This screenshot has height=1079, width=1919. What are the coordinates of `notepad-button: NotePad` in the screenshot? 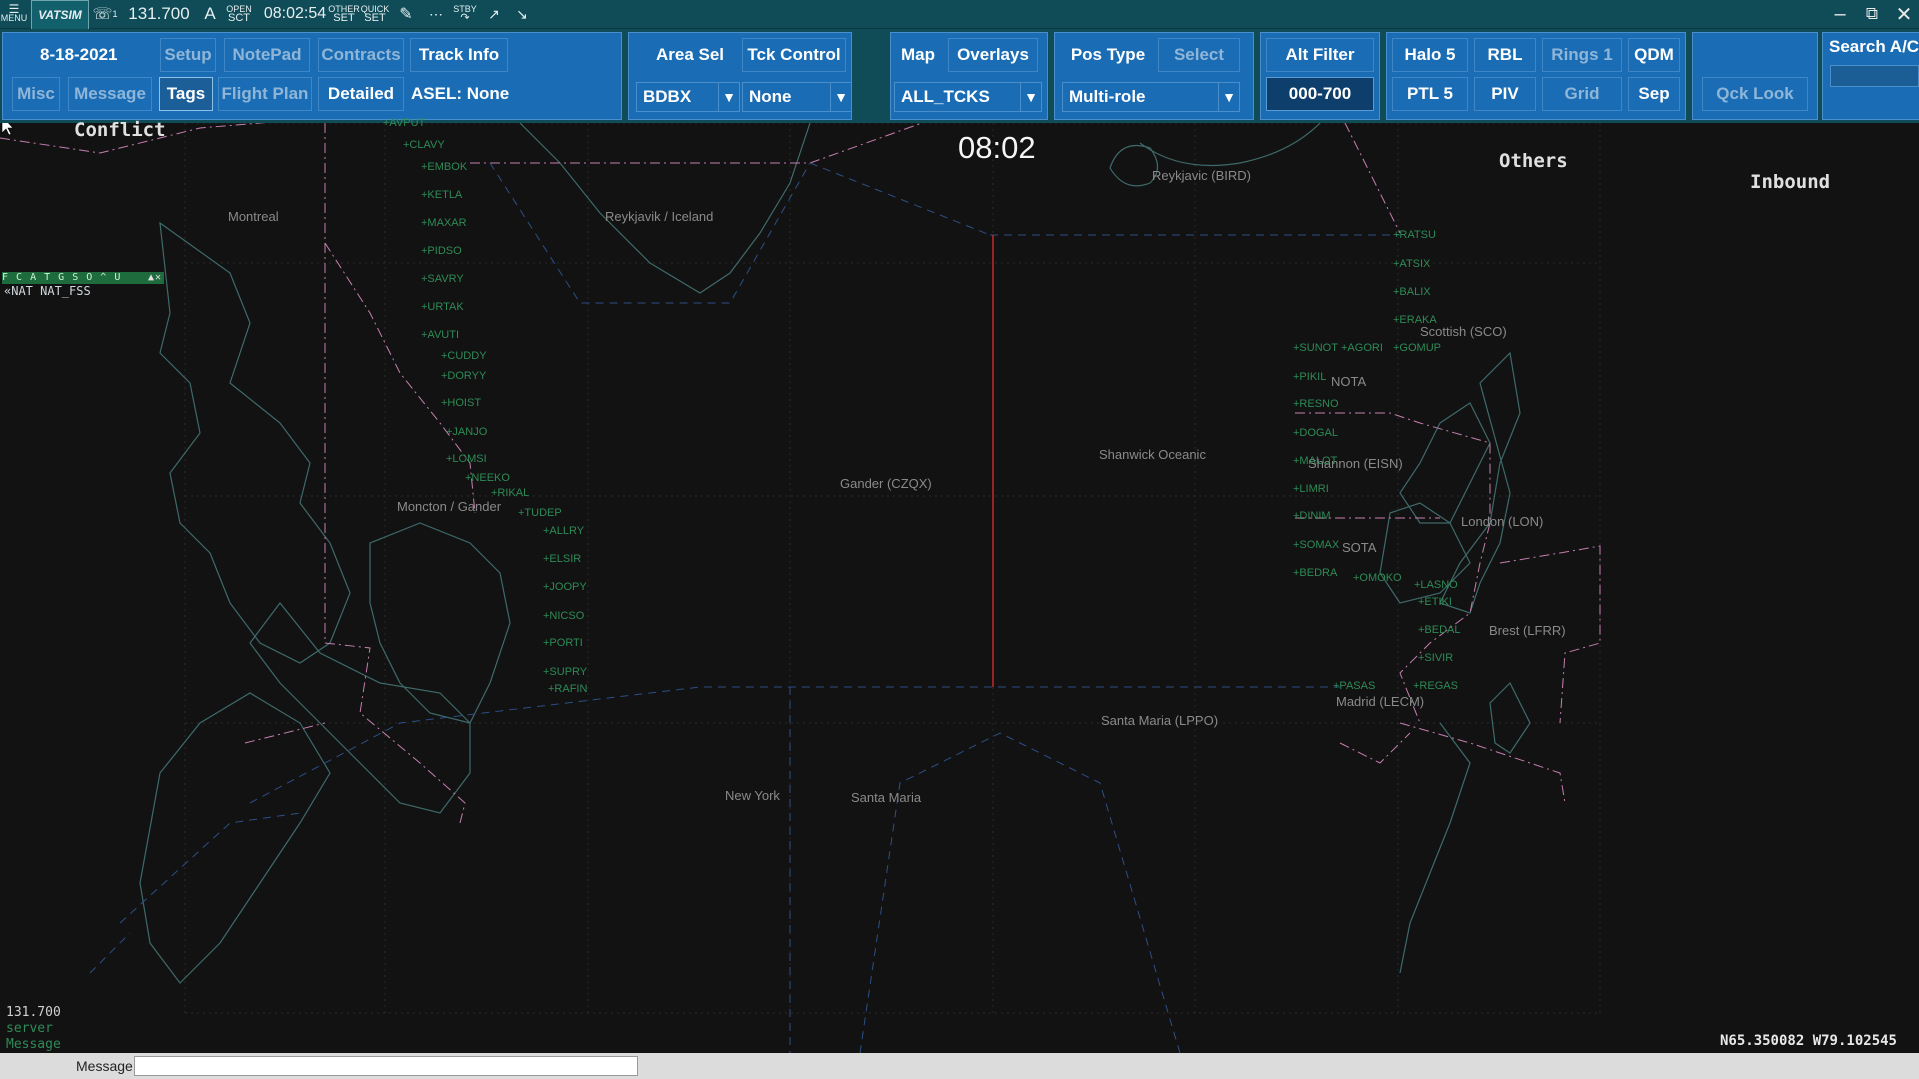 It's located at (267, 55).